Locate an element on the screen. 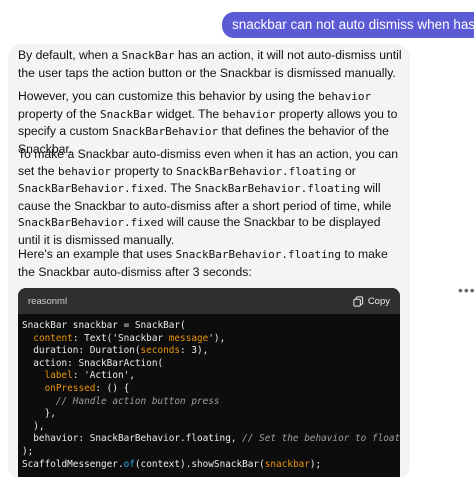  code-token: behavior: SnackBarBehavior.floating, is located at coordinates (132, 439).